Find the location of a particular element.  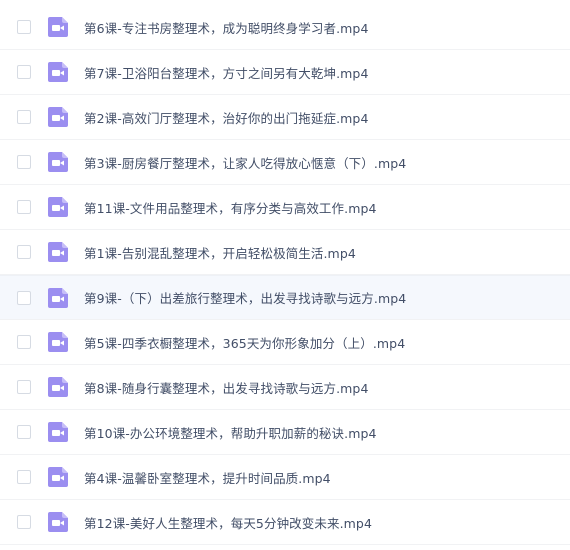

file-name: 第2课-高效门厅整理术，治好你的出门拖延症.mp4 is located at coordinates (226, 117).